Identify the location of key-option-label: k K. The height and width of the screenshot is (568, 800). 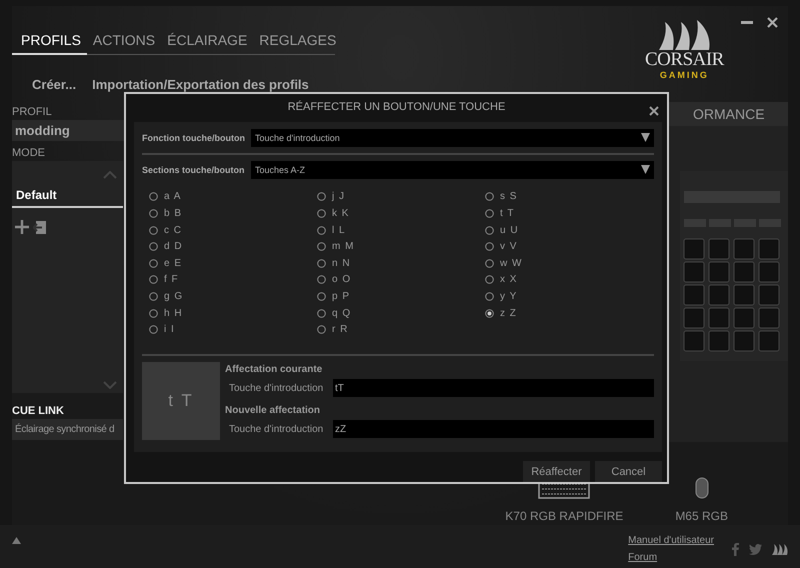
(341, 214).